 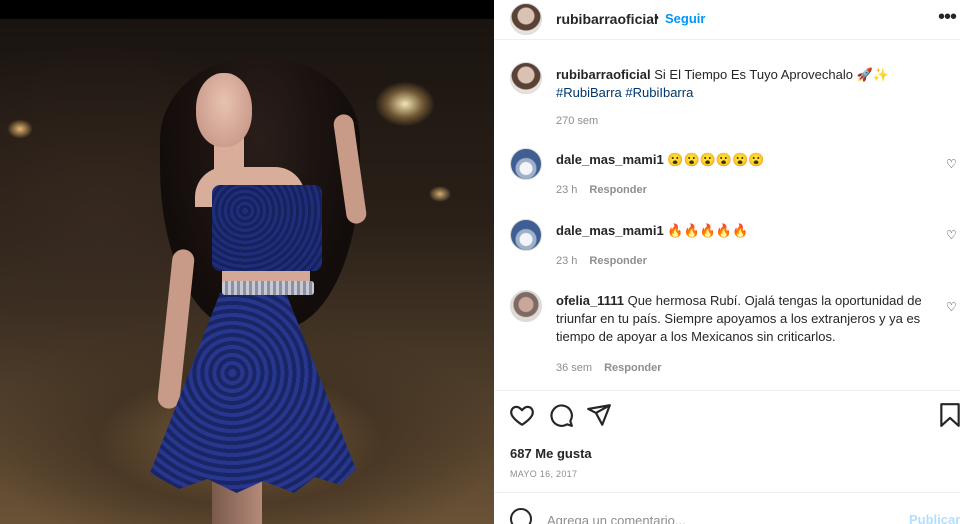 What do you see at coordinates (247, 9) in the screenshot?
I see `media-top-bar` at bounding box center [247, 9].